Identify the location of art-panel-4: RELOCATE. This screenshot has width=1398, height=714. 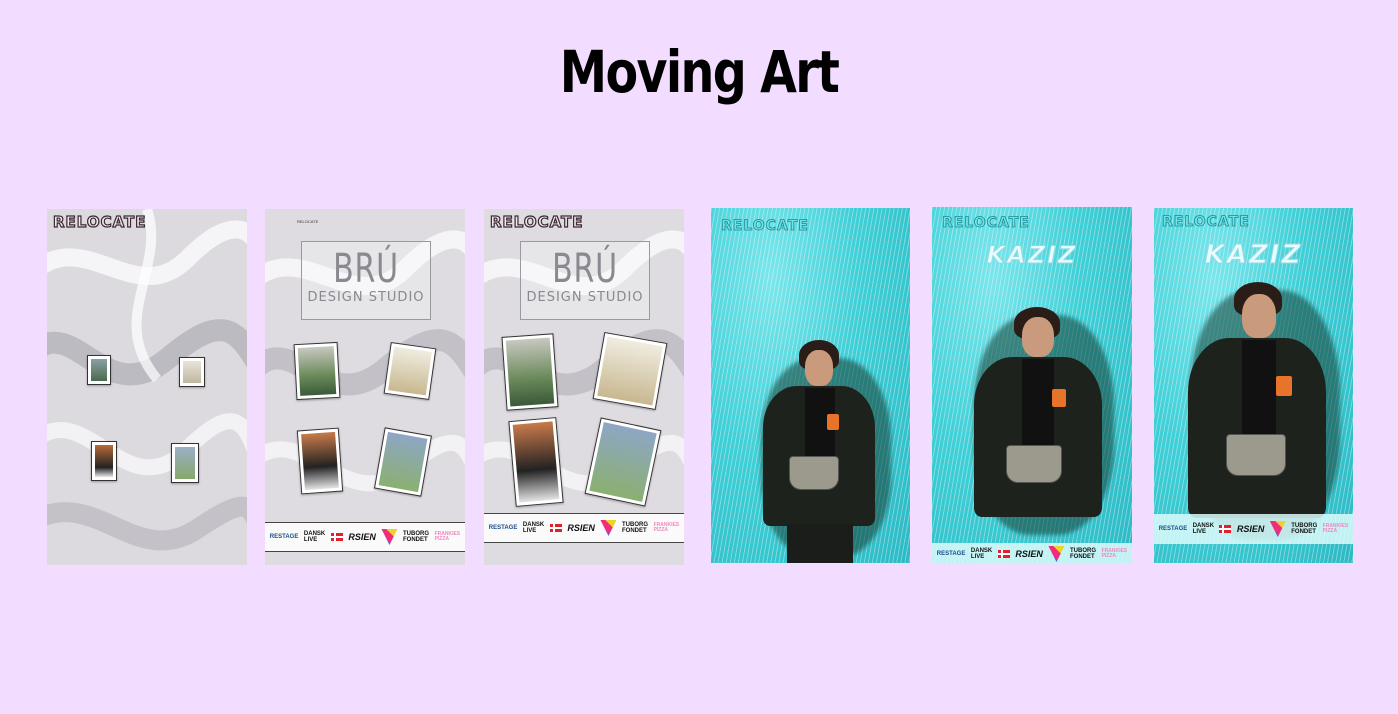
(810, 385).